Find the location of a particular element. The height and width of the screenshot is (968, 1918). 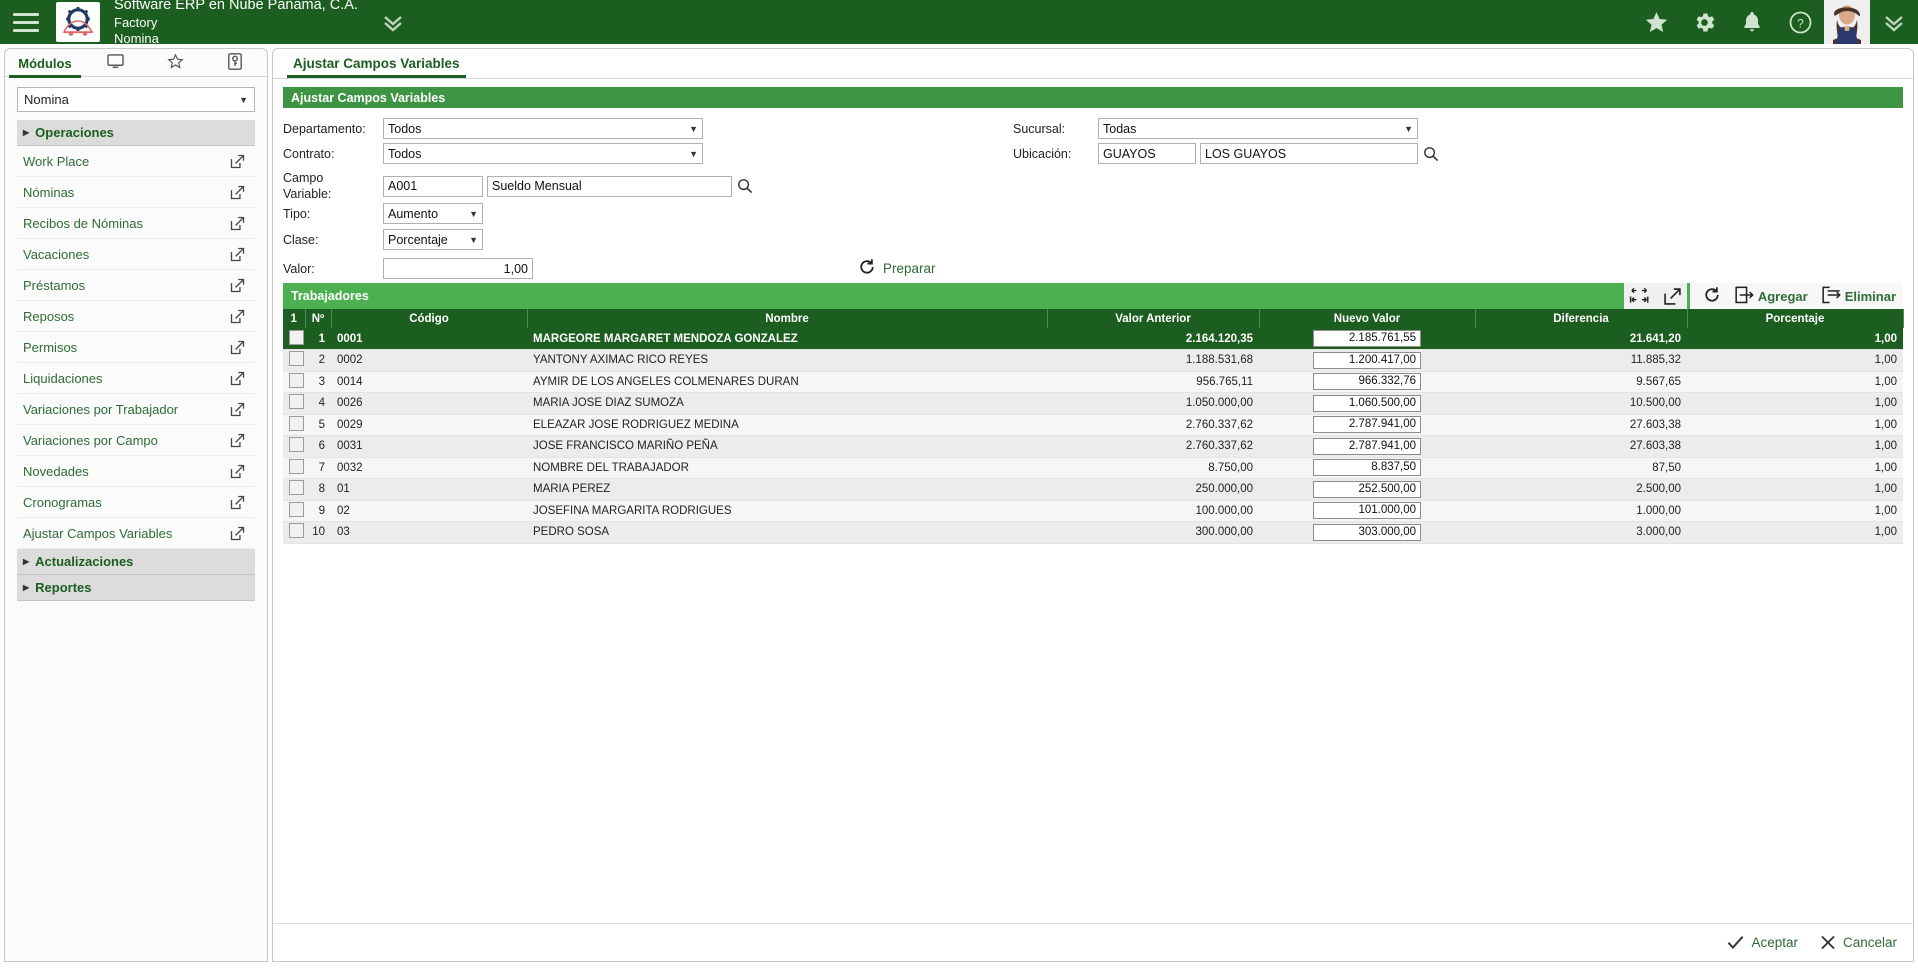

col-porcentaje: Porcentaje is located at coordinates (1795, 318).